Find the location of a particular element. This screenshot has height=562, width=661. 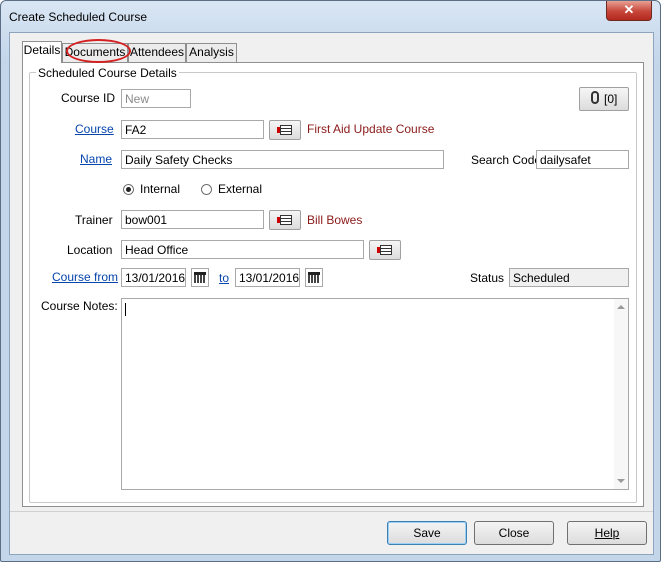

status-field: Scheduled is located at coordinates (569, 277).